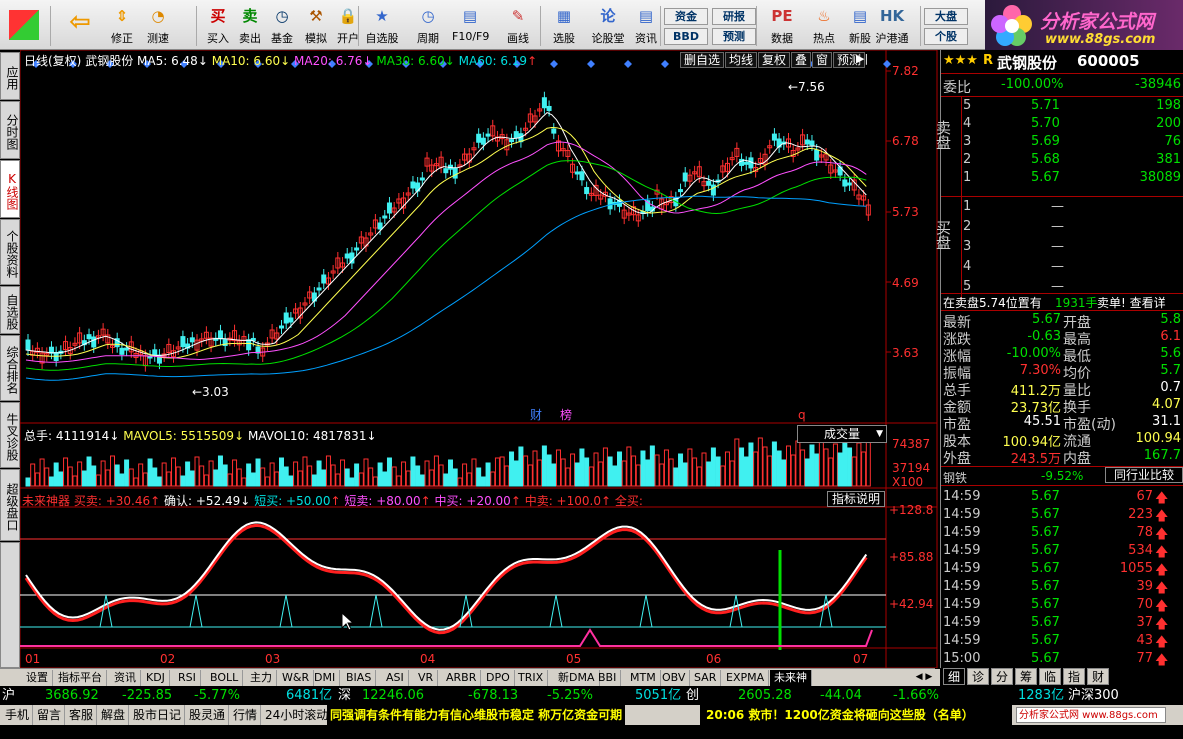 This screenshot has width=1183, height=739. What do you see at coordinates (297, 715) in the screenshot?
I see `status-item-7: 24小时滚动` at bounding box center [297, 715].